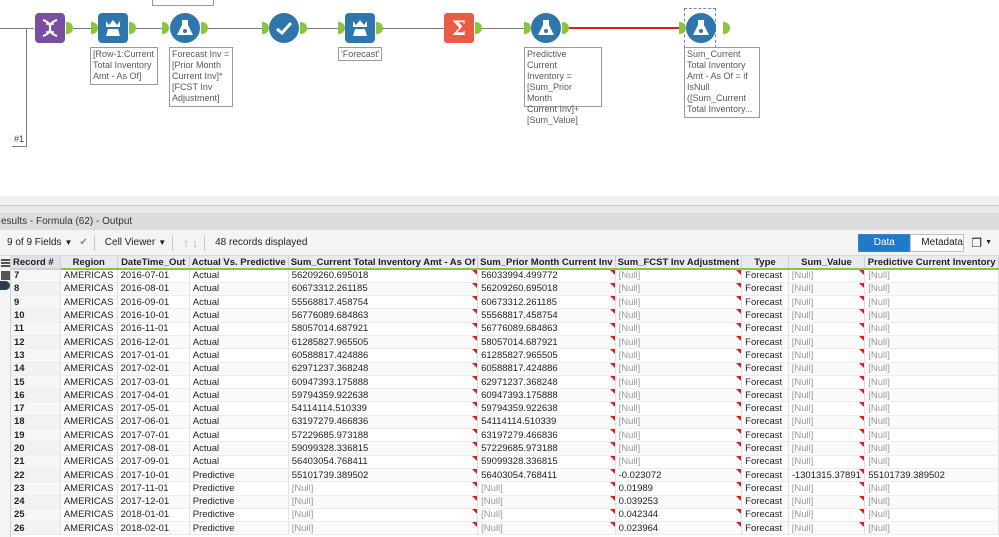 Image resolution: width=999 pixels, height=537 pixels. I want to click on table-cell: 56209260.695018, so click(383, 276).